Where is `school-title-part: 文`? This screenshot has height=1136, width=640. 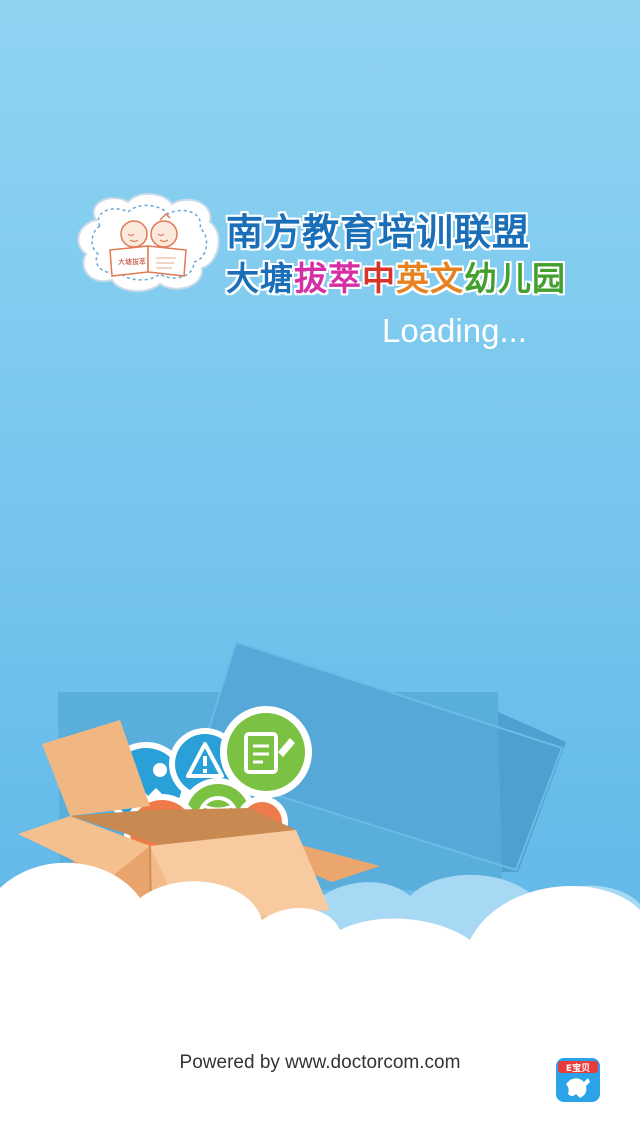
school-title-part: 文 is located at coordinates (447, 278).